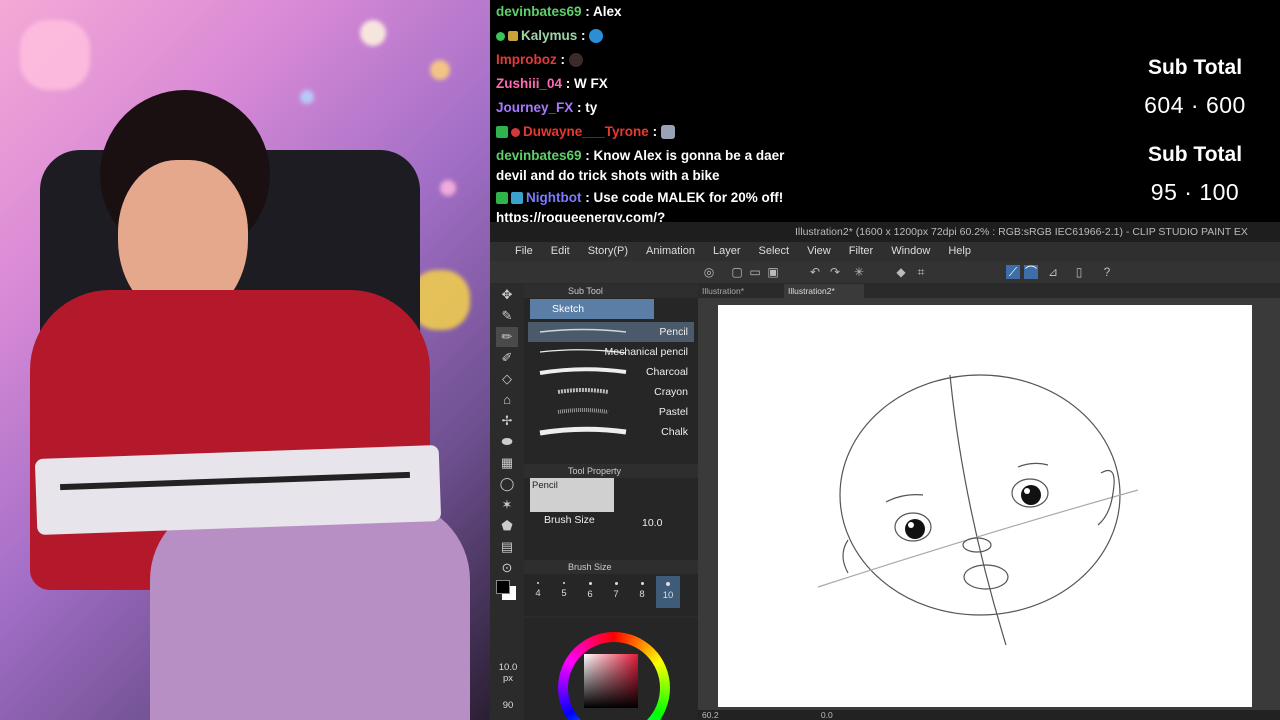 This screenshot has width=1280, height=720. What do you see at coordinates (835, 272) in the screenshot?
I see `redo-icon: ↷` at bounding box center [835, 272].